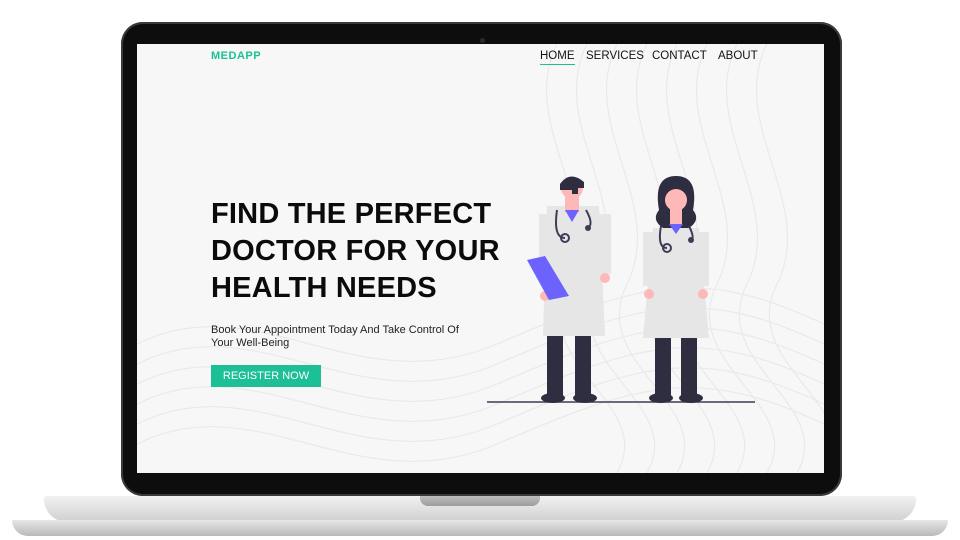 This screenshot has width=960, height=540. What do you see at coordinates (738, 56) in the screenshot?
I see `nav-about: ABOUT` at bounding box center [738, 56].